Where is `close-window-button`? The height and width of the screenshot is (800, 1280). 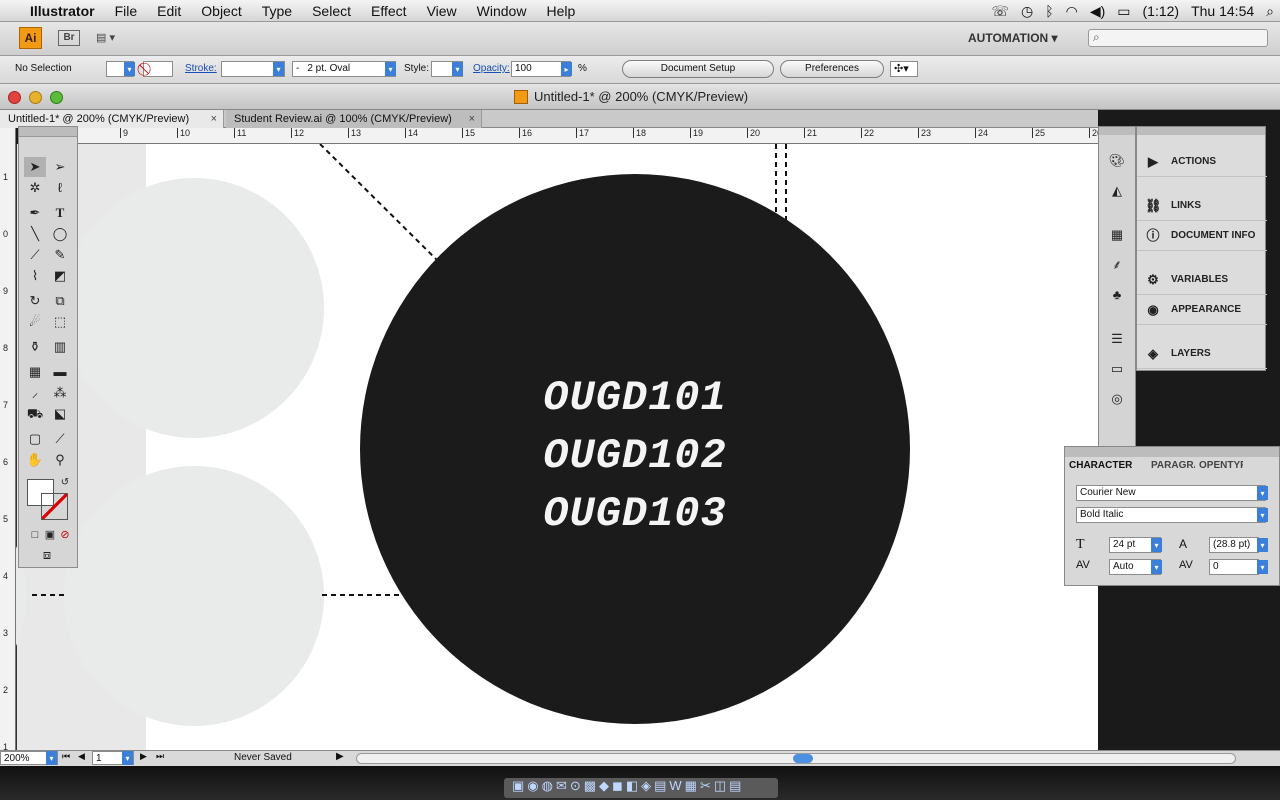 close-window-button is located at coordinates (14, 97).